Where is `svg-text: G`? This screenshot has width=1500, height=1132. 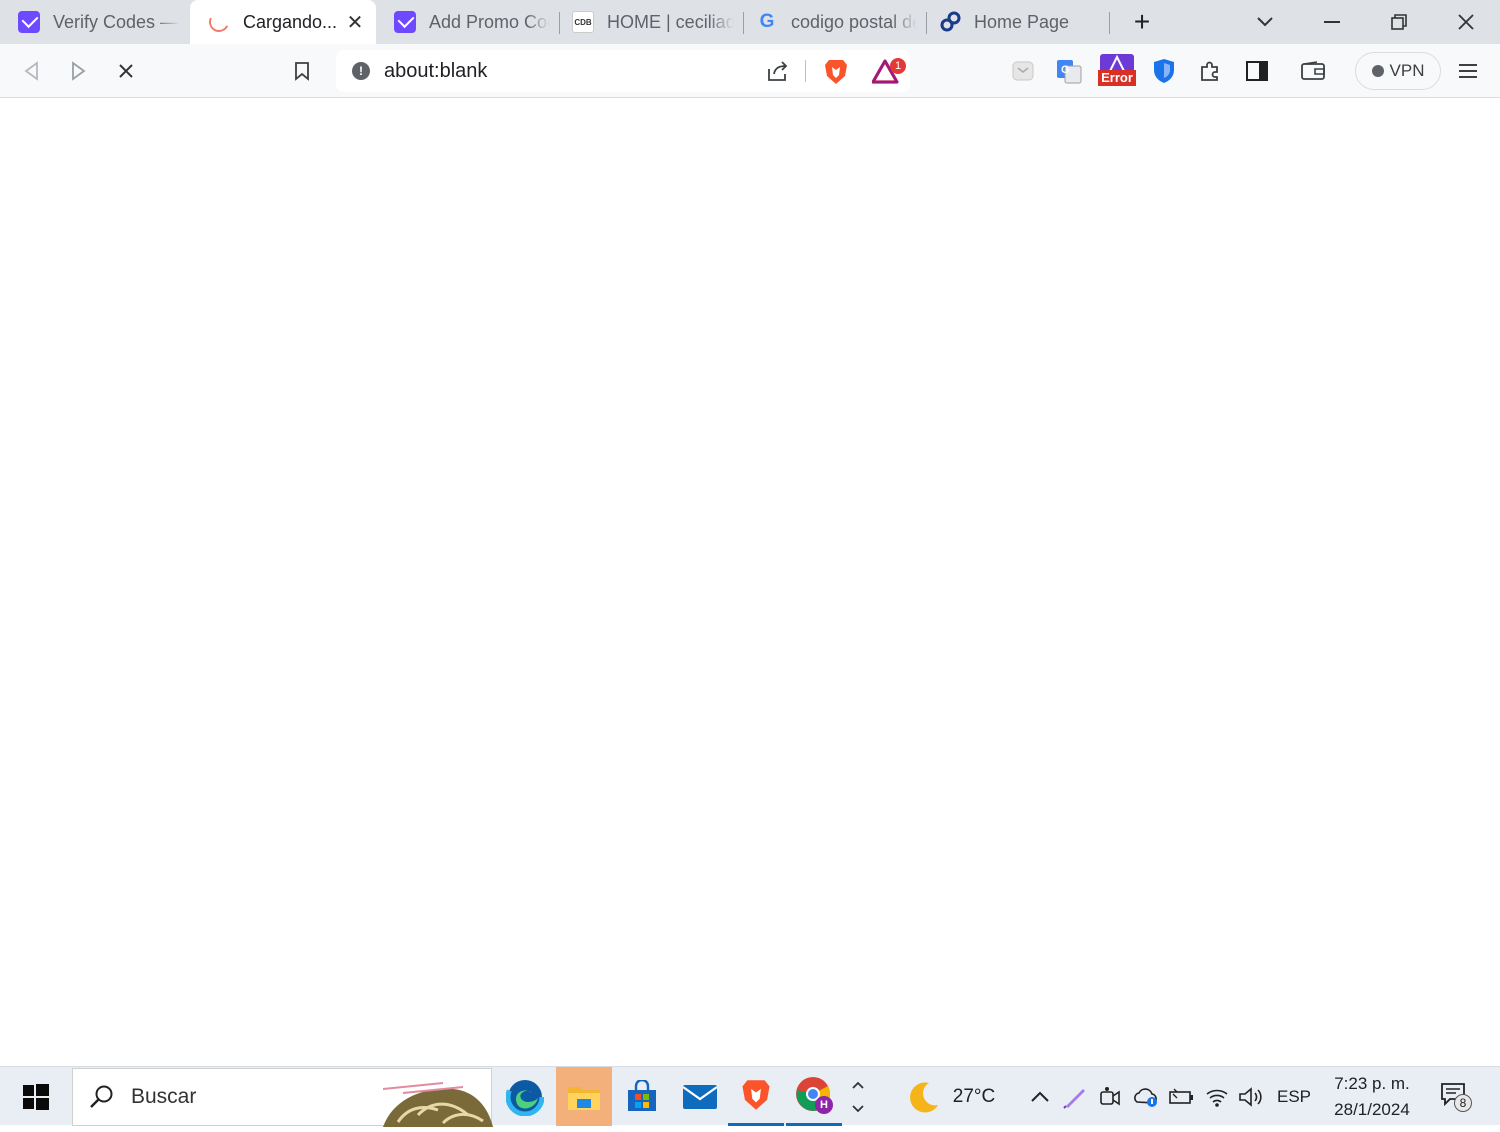 svg-text: G is located at coordinates (1065, 70).